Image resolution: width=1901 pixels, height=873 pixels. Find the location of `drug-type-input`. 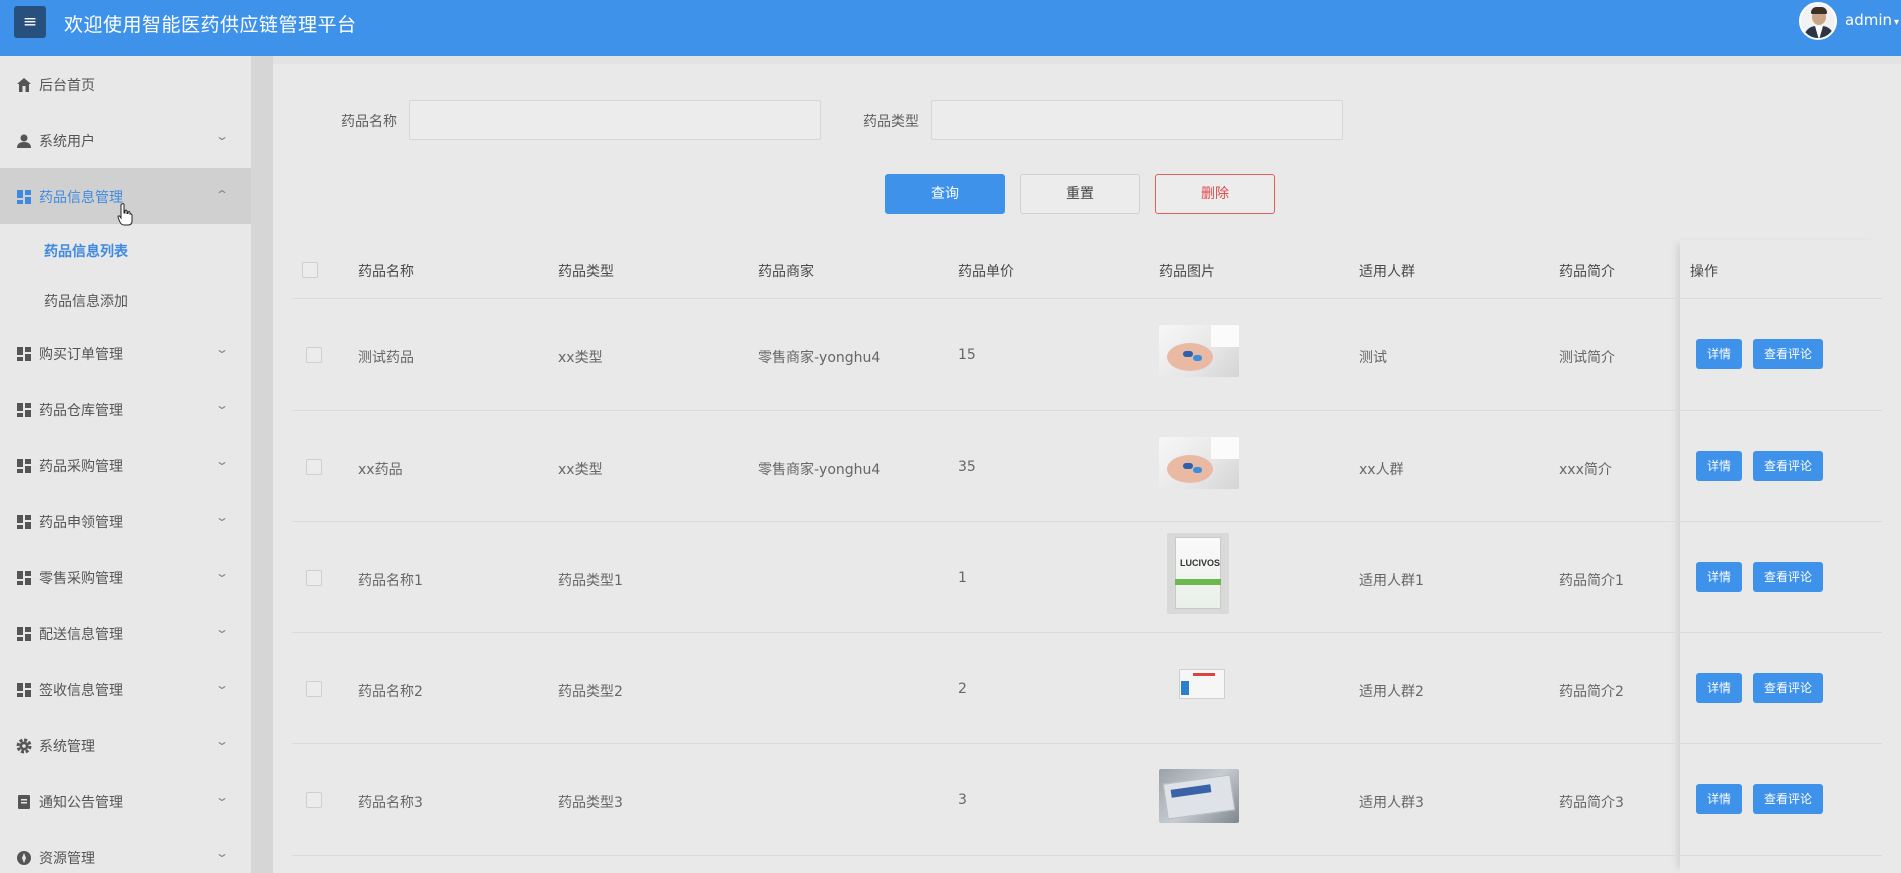

drug-type-input is located at coordinates (1137, 120).